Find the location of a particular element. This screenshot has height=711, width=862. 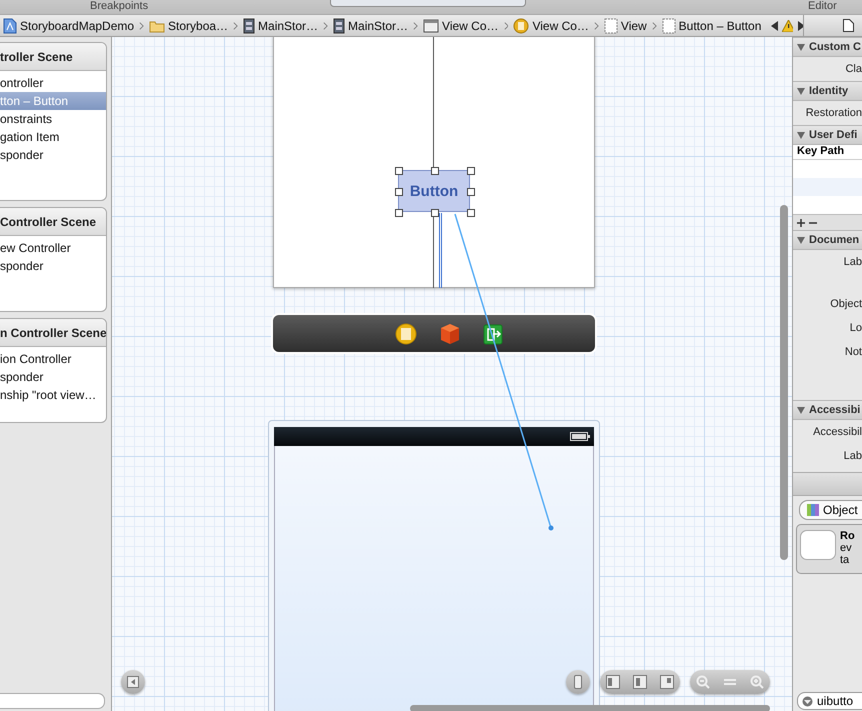

back-arrow-icon is located at coordinates (774, 25).